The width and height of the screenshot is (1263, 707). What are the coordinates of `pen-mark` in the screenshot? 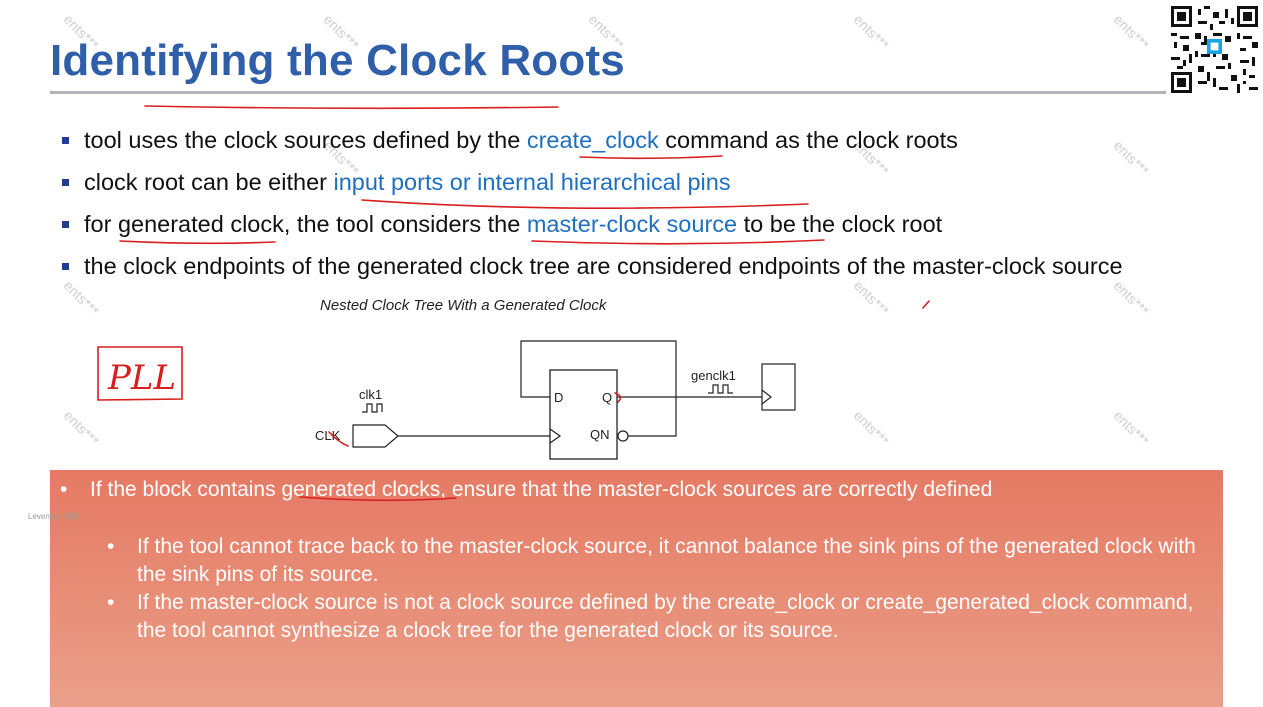 It's located at (926, 304).